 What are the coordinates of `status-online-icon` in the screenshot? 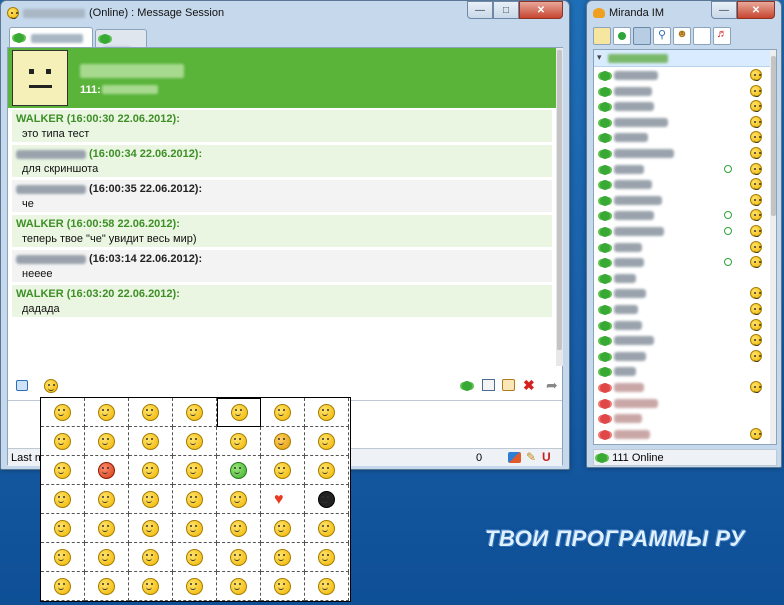 It's located at (622, 36).